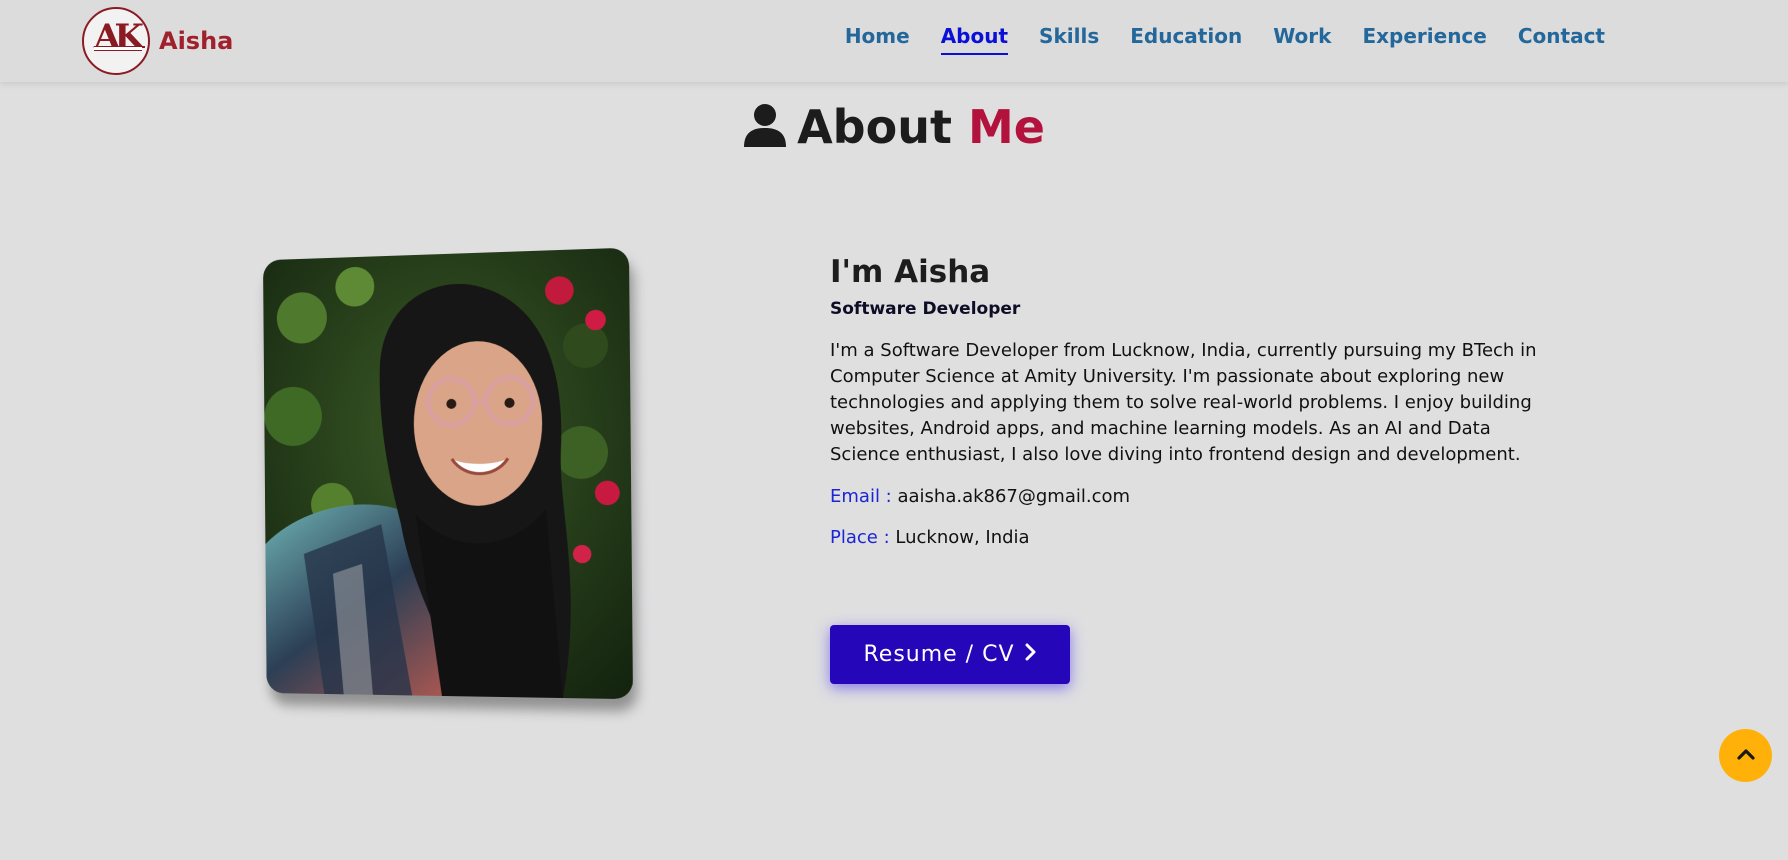 This screenshot has height=860, width=1788. I want to click on place-label: Place :, so click(860, 537).